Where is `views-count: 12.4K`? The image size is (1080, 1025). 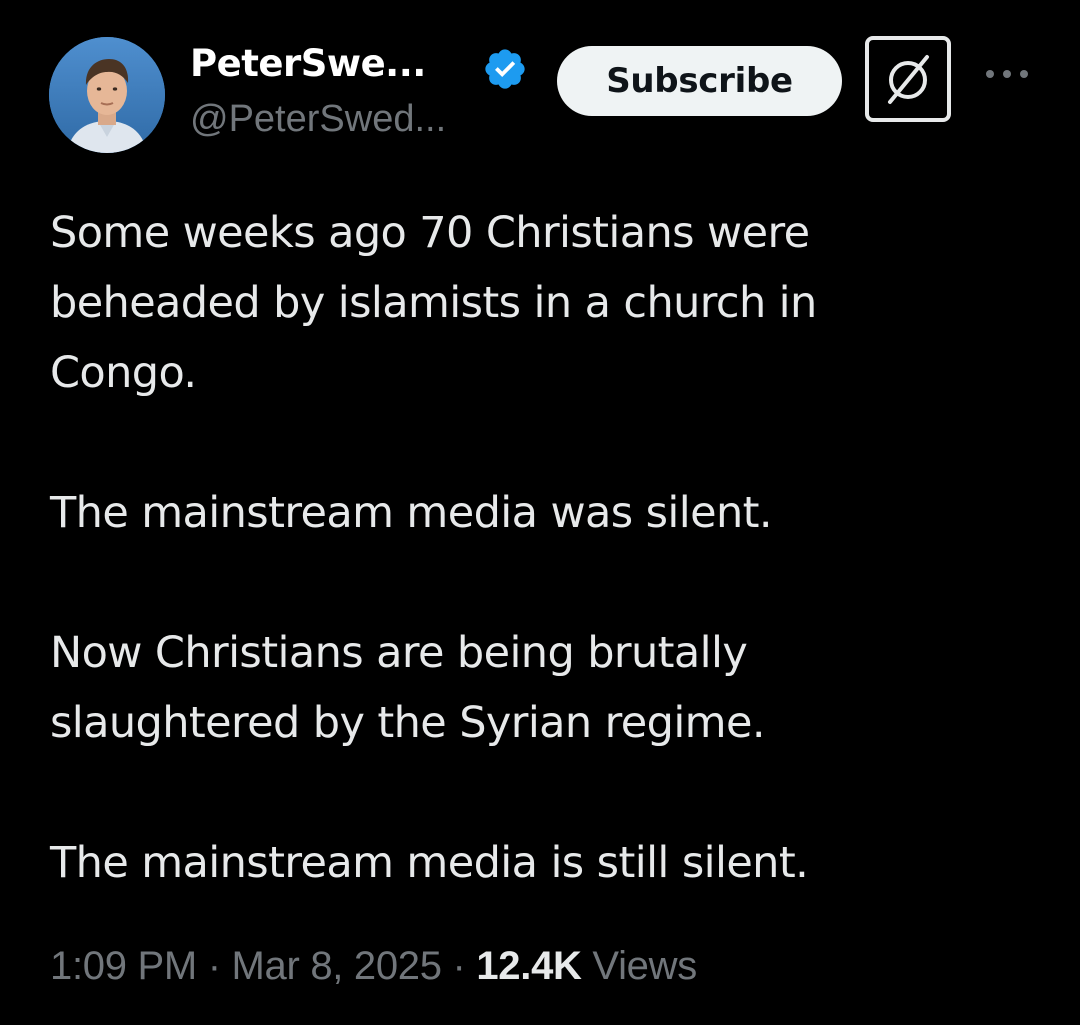
views-count: 12.4K is located at coordinates (529, 966).